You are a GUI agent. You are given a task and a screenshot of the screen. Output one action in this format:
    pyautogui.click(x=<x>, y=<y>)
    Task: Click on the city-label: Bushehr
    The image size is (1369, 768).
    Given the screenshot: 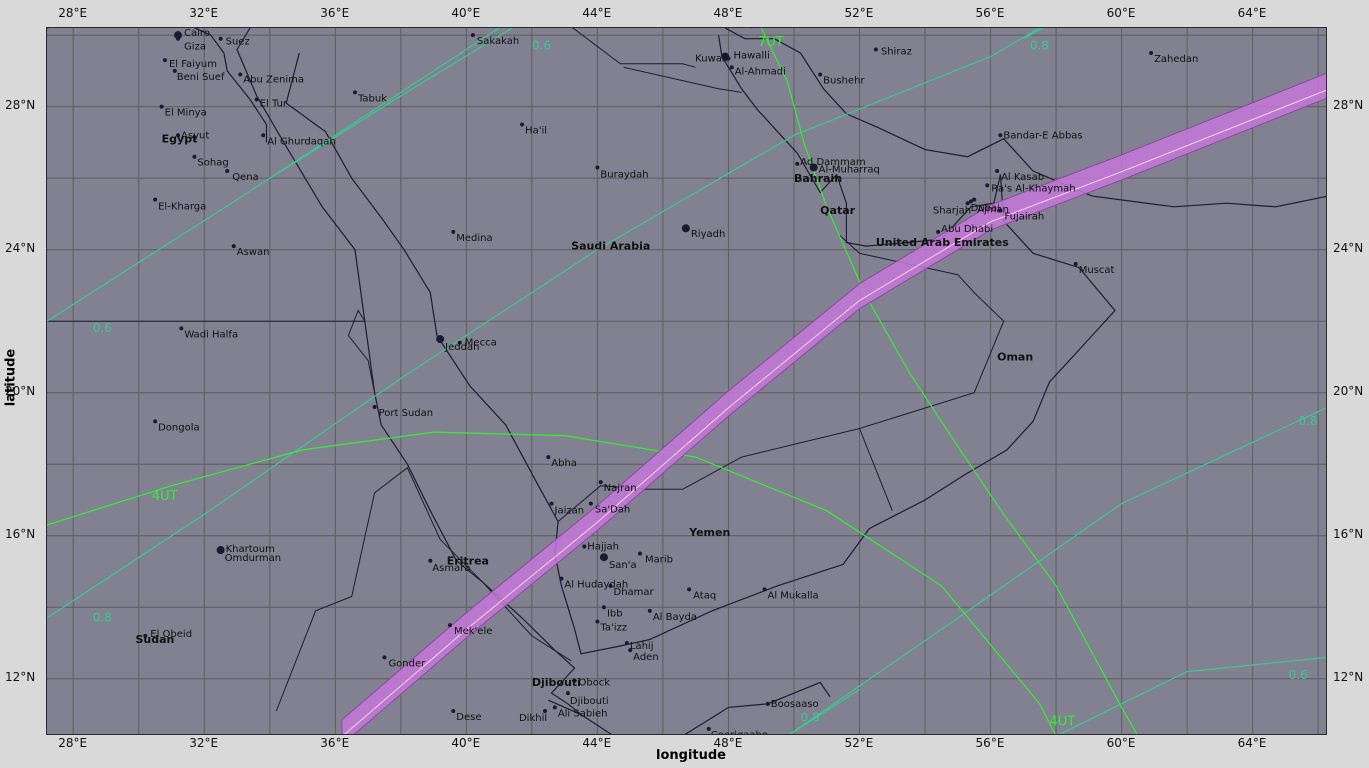 What is the action you would take?
    pyautogui.click(x=844, y=80)
    